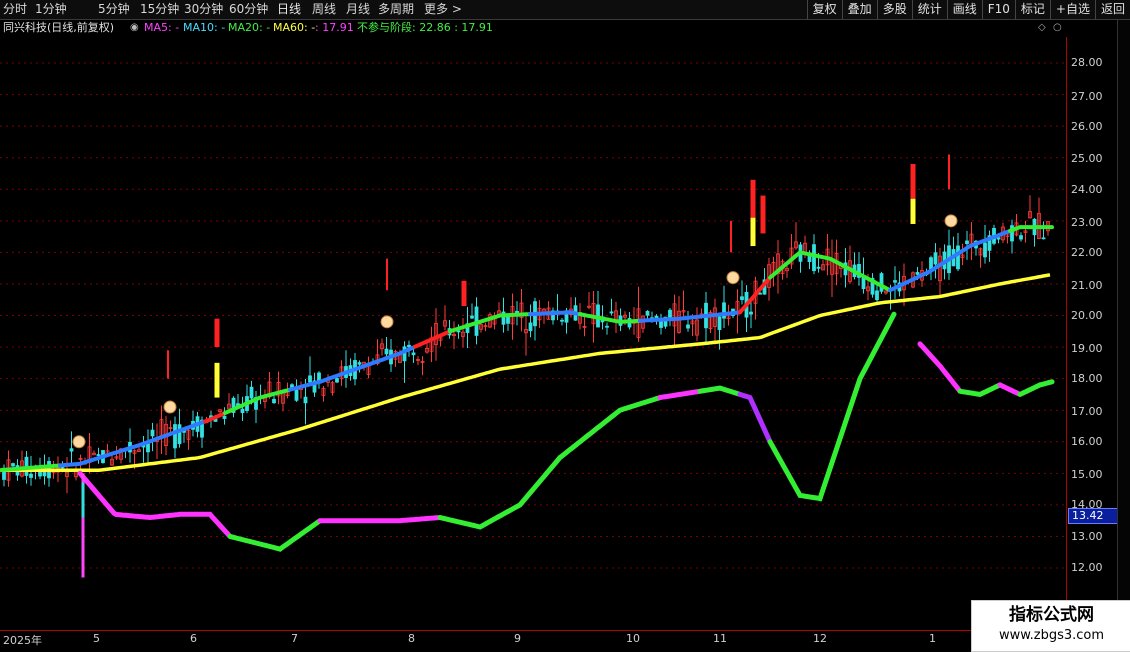 This screenshot has height=652, width=1130. What do you see at coordinates (1087, 158) in the screenshot?
I see `y-tick-label: 25.00` at bounding box center [1087, 158].